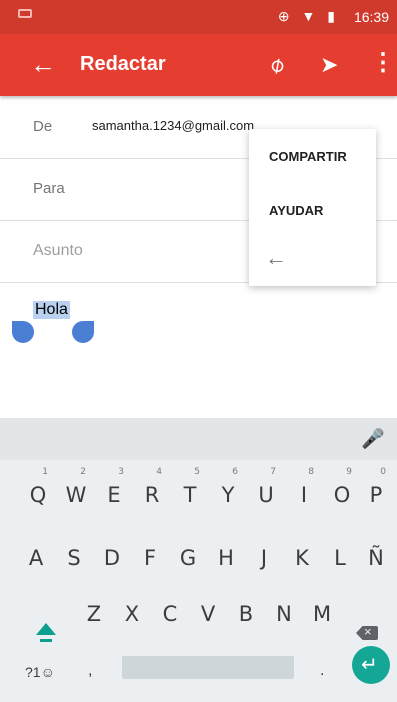 The width and height of the screenshot is (397, 702). What do you see at coordinates (46, 629) in the screenshot?
I see `shift-arrow-icon` at bounding box center [46, 629].